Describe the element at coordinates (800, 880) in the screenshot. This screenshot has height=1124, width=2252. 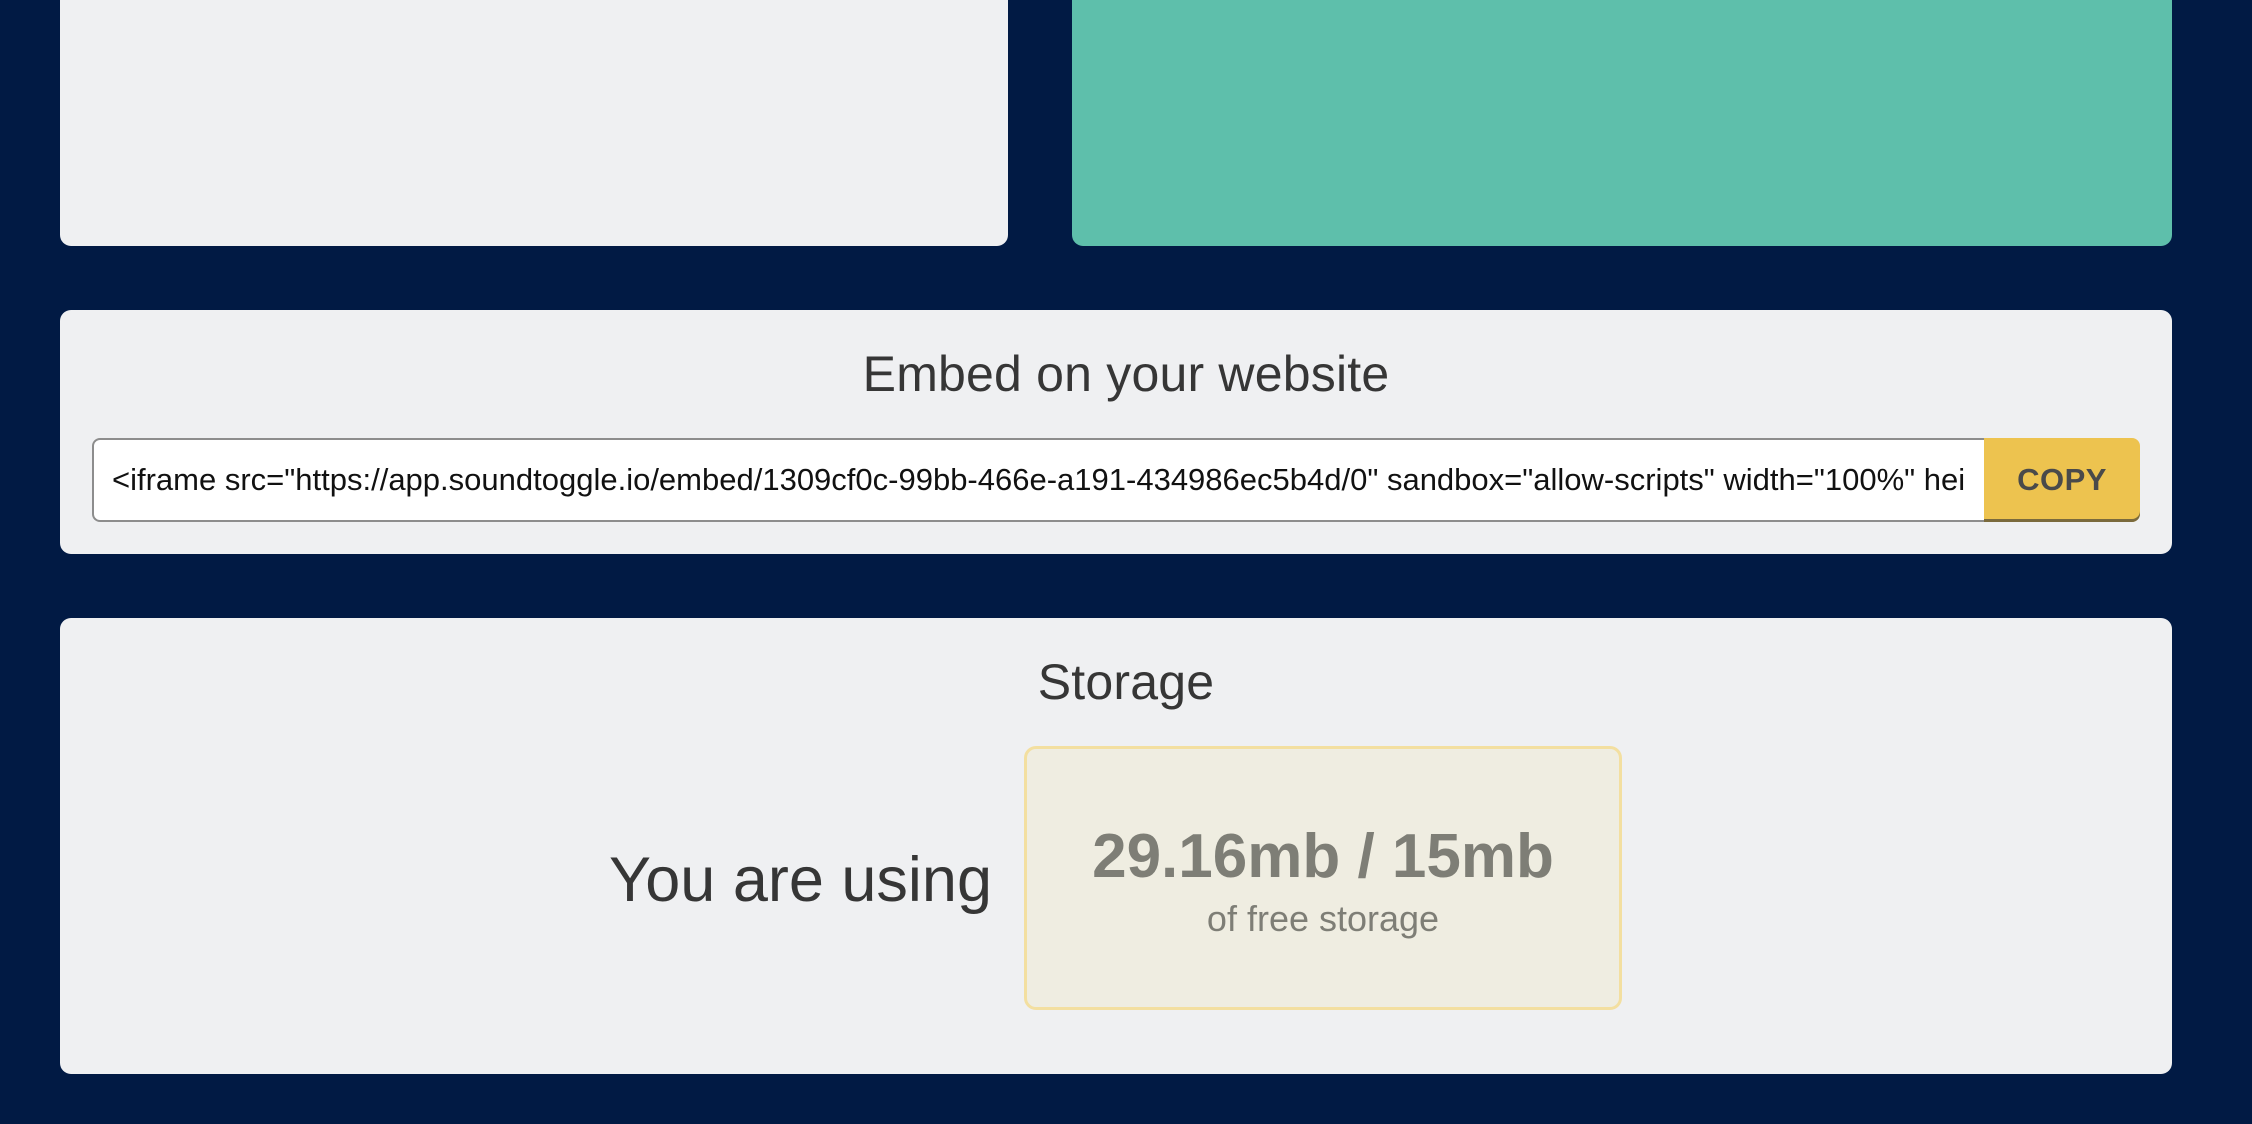
I see `storage-using-label: You are using` at that location.